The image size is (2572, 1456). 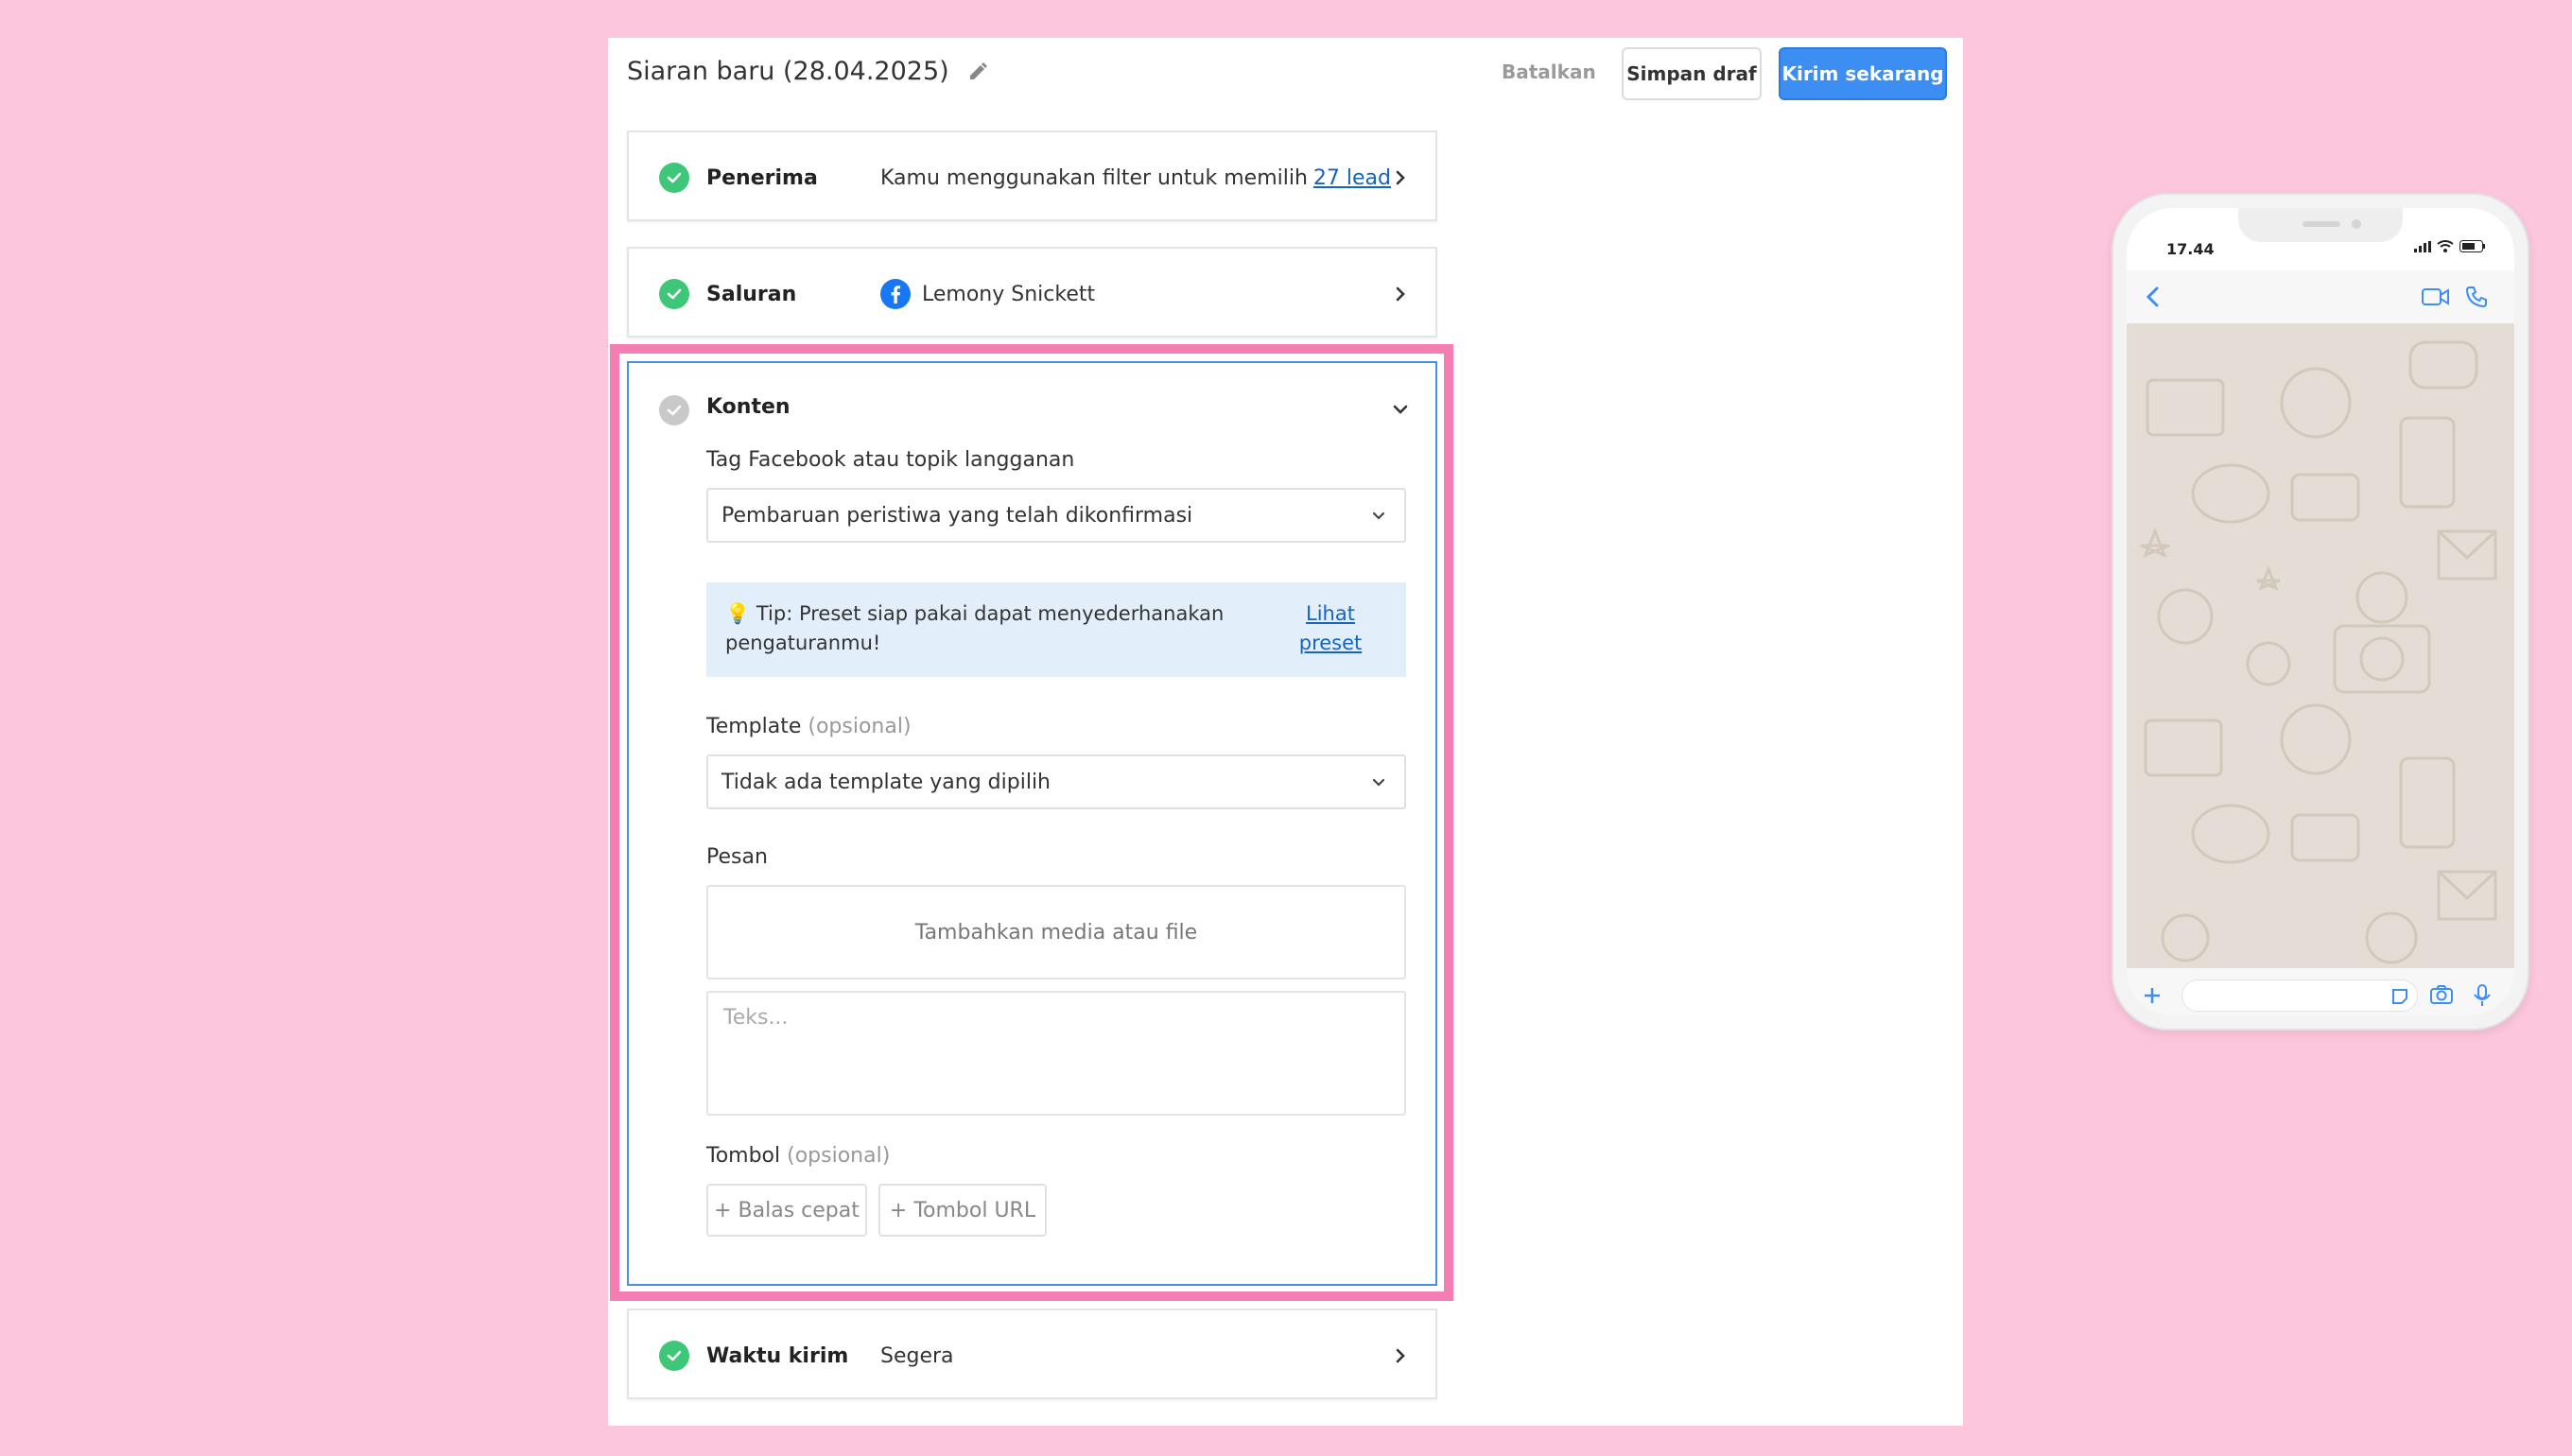 I want to click on doodle-pattern, so click(x=2318, y=652).